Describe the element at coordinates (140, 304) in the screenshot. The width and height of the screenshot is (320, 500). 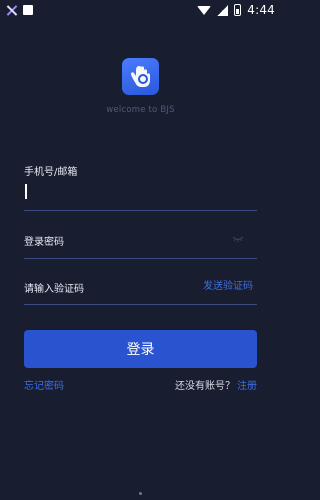
I see `verification-code-underline` at that location.